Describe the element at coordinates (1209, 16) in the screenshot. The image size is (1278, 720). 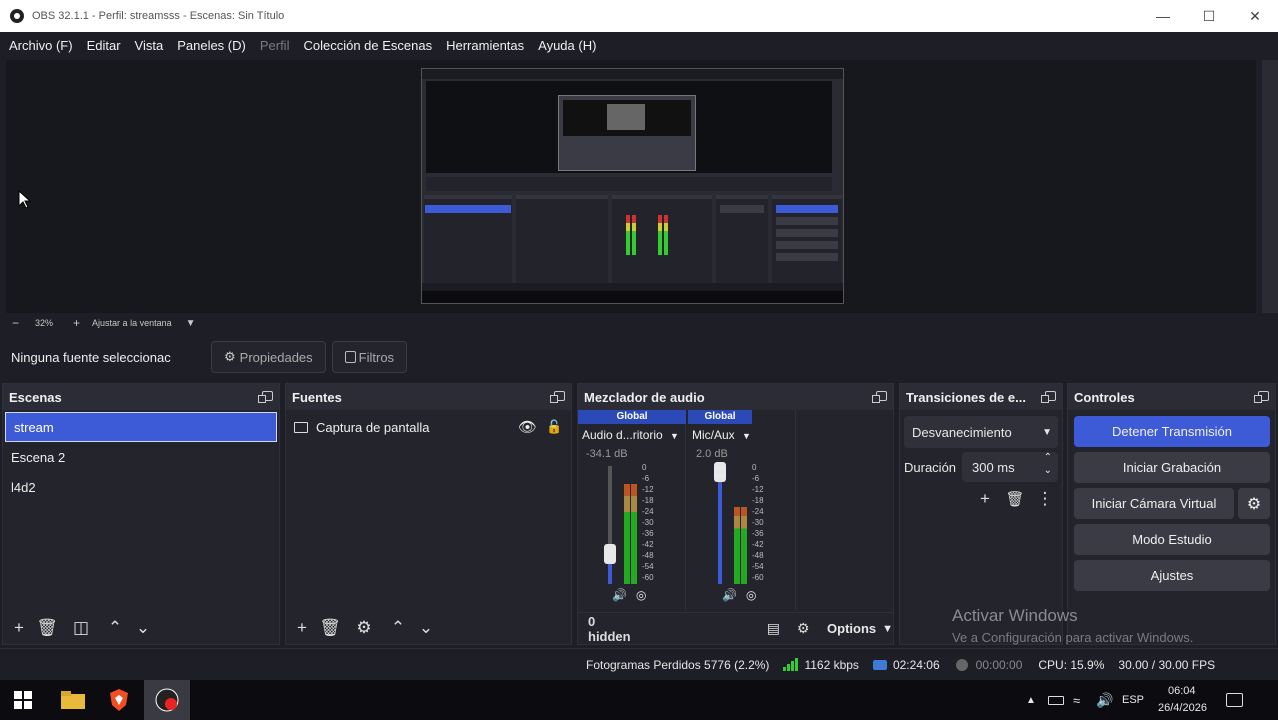
I see `maximize-button: ☐` at that location.